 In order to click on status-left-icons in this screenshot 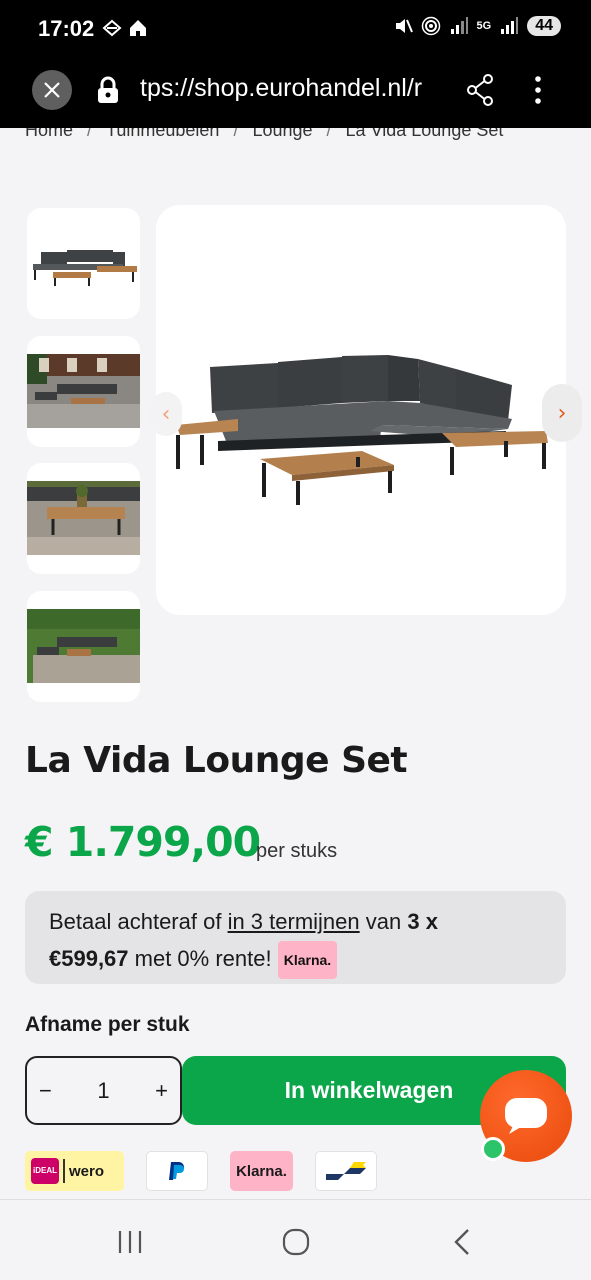, I will do `click(125, 28)`.